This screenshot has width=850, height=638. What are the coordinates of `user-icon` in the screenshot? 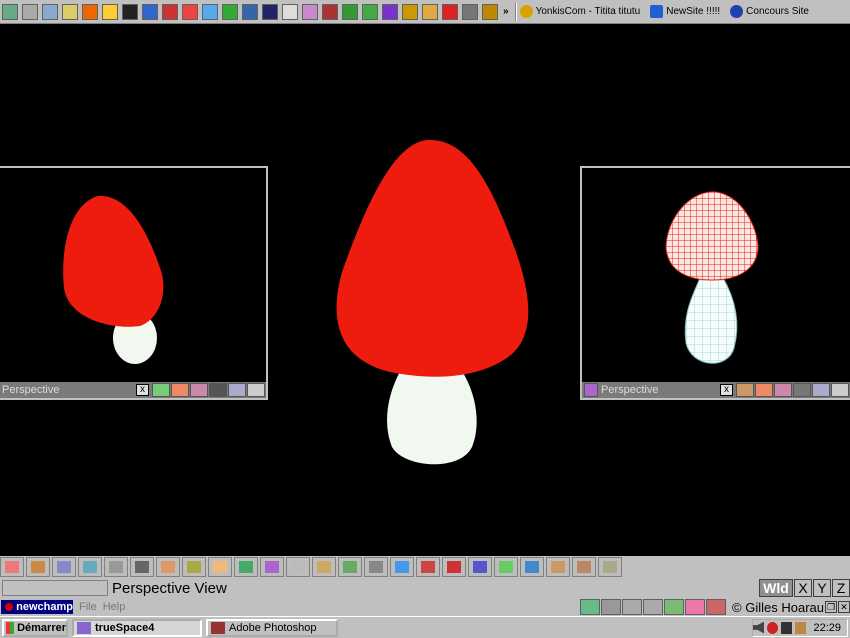 It's located at (270, 11).